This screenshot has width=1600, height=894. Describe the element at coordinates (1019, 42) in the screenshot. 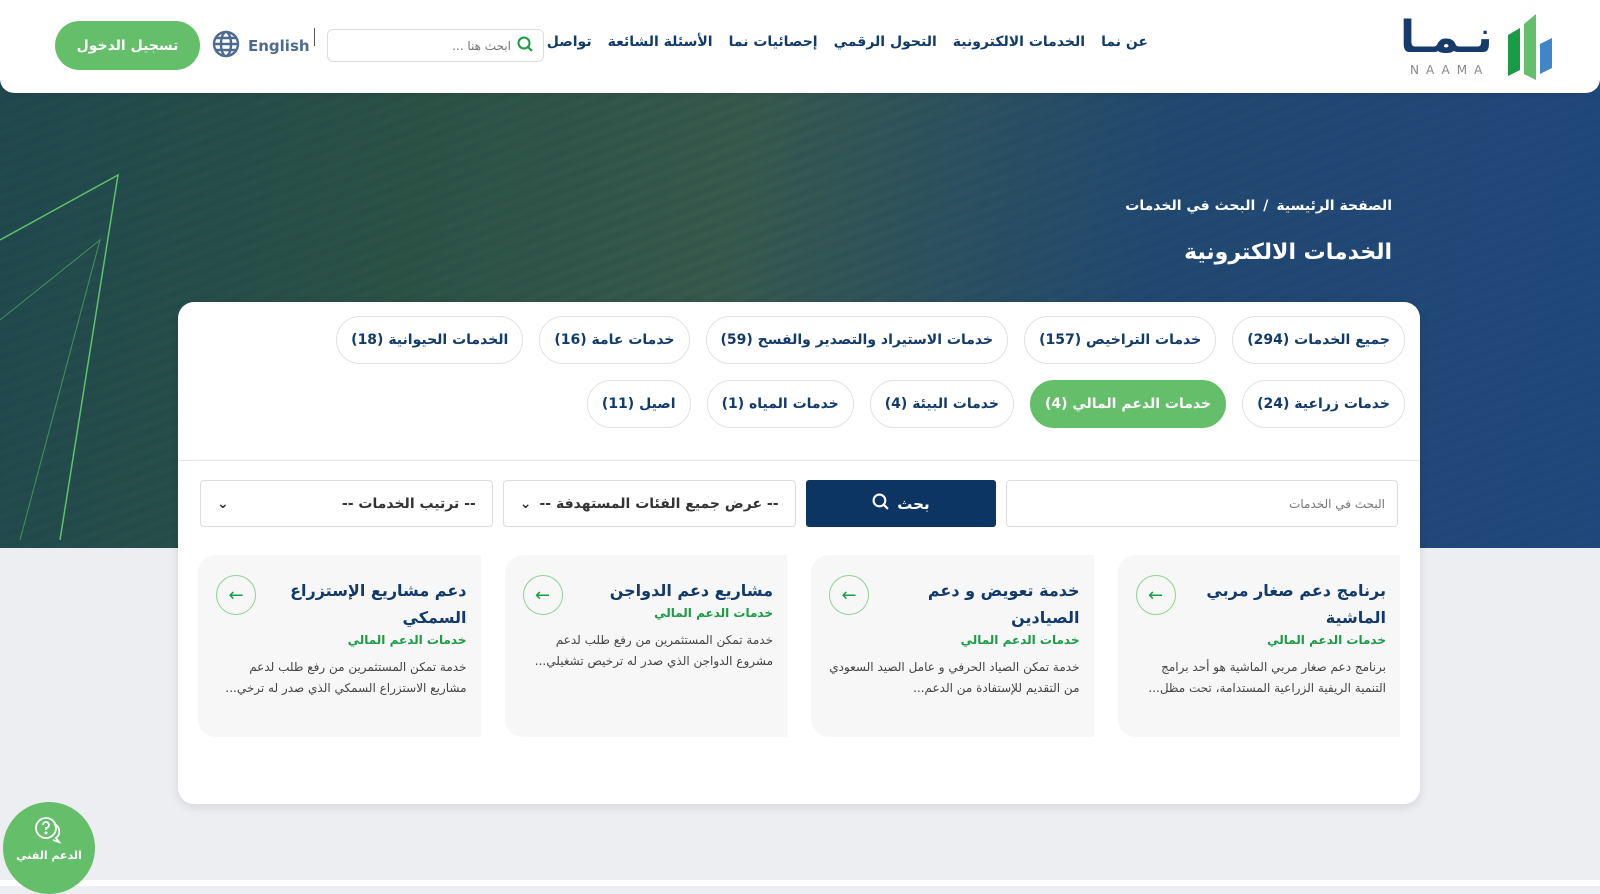

I see `nav-eservices: الخدمات الالكترونية` at that location.